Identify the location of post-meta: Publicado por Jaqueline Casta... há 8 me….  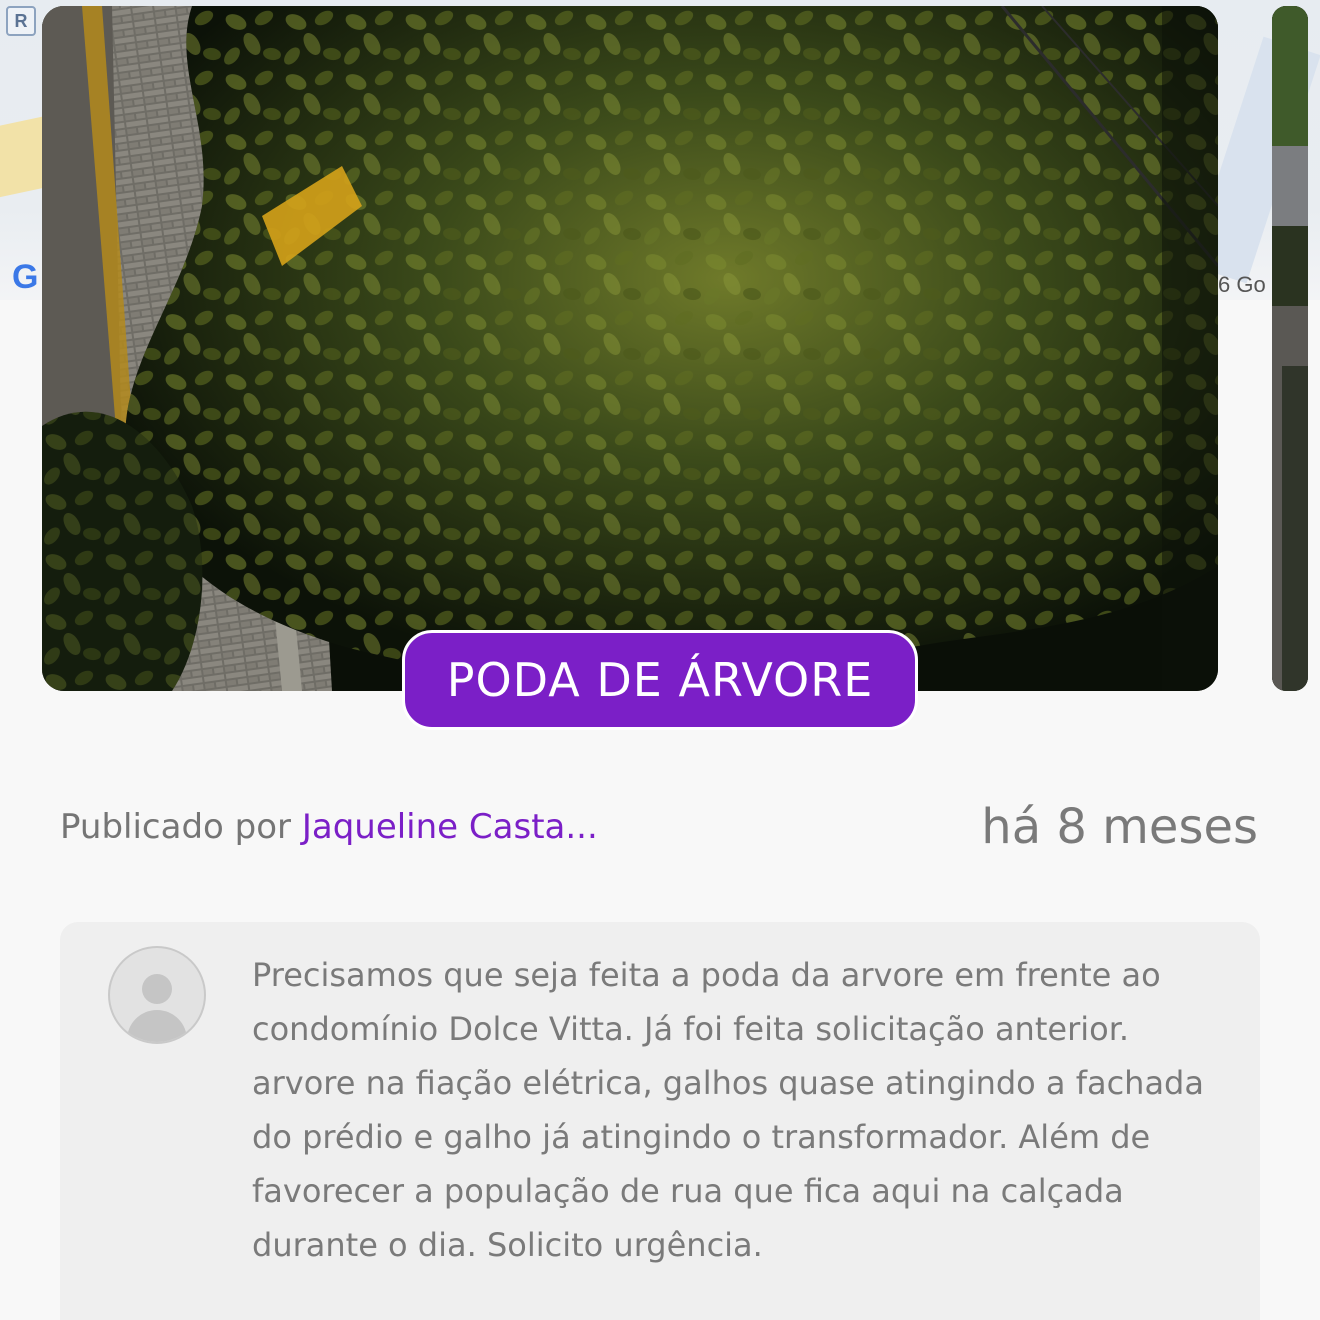
(660, 830).